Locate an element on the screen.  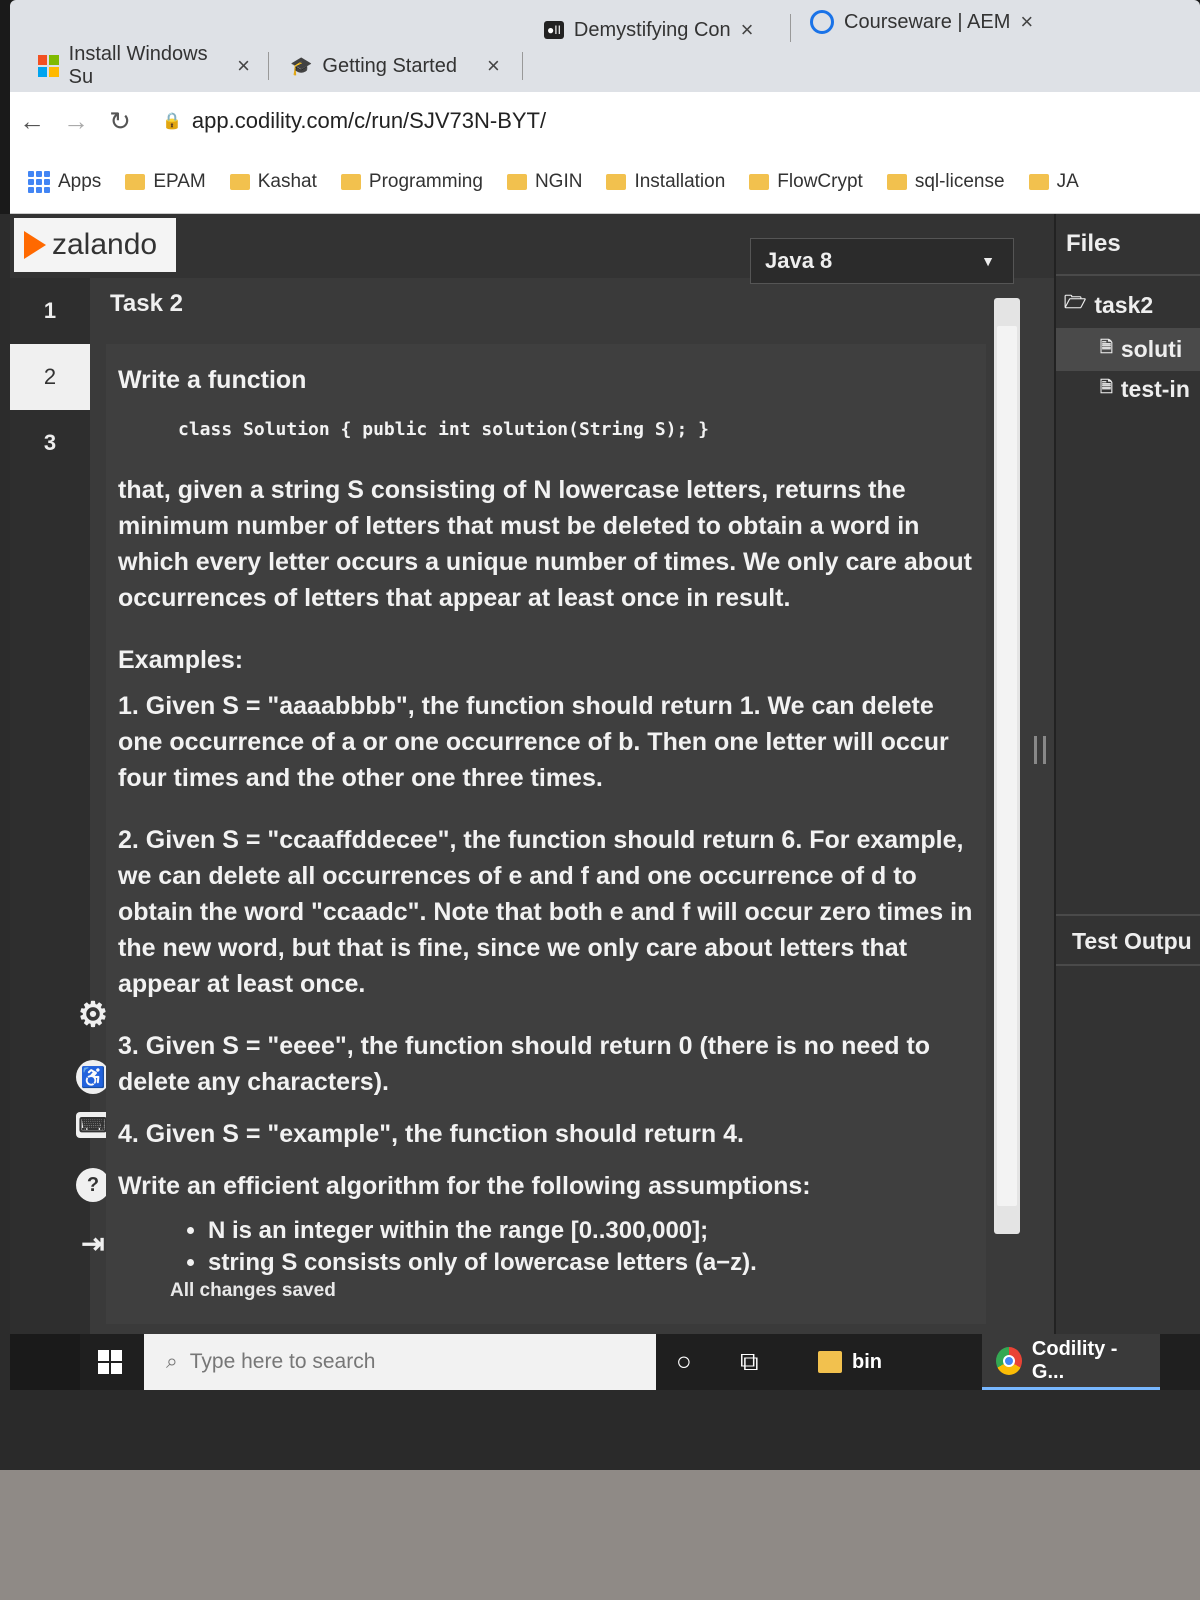
save-status: All changes saved is located at coordinates (253, 1290).